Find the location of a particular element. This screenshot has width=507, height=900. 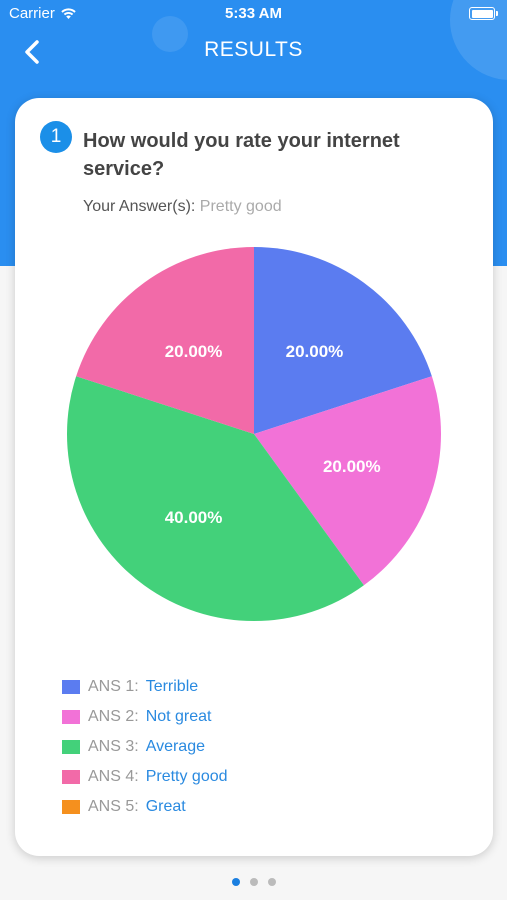

legend-prefix: ANS 2: is located at coordinates (113, 716).